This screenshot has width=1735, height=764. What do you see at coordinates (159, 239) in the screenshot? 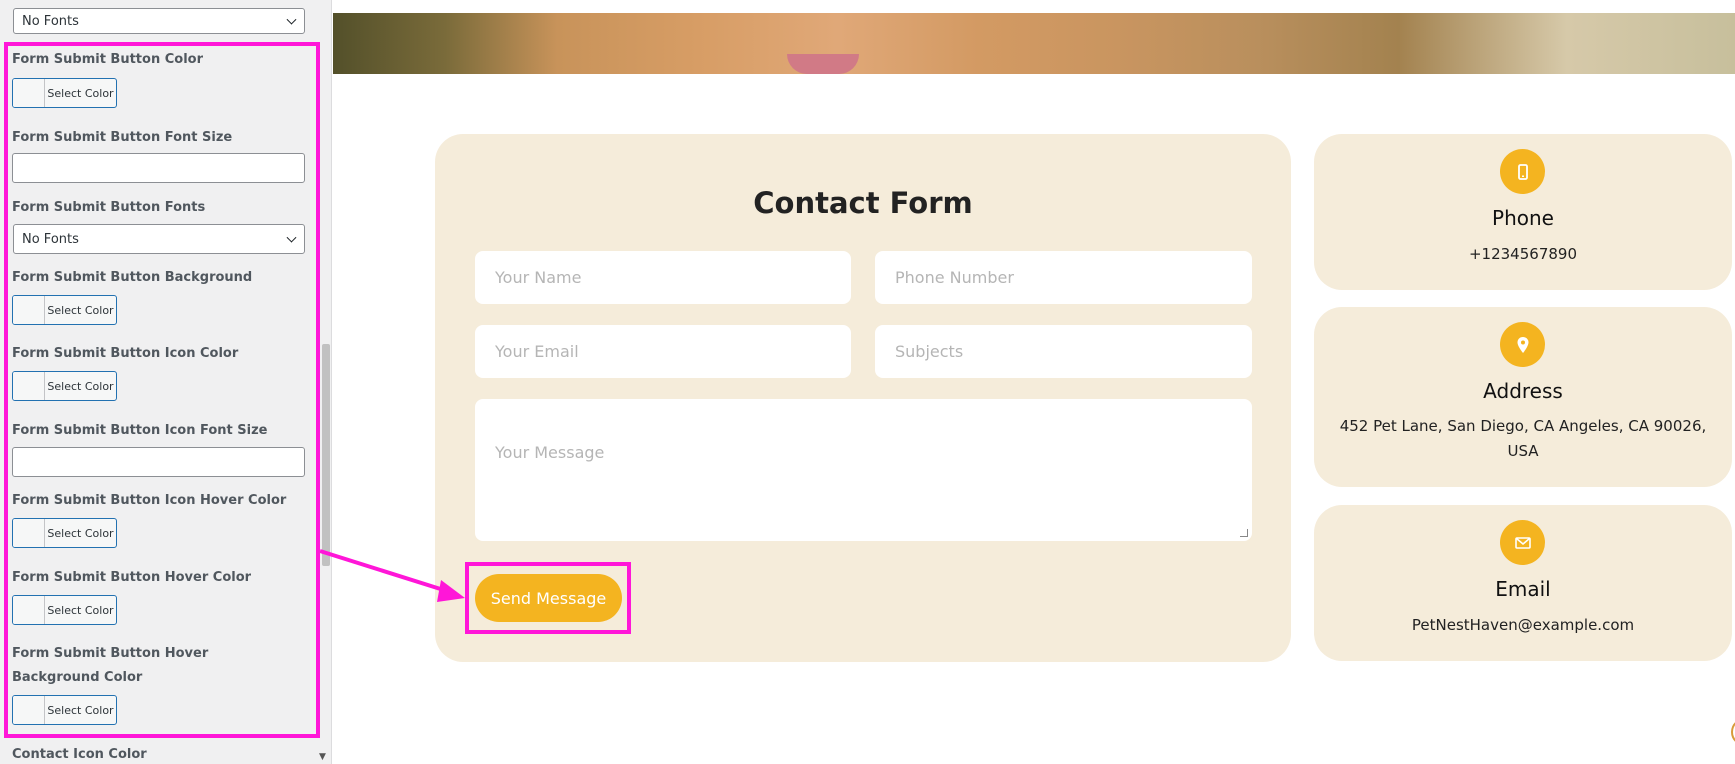
I see `submit-fonts-select: No Fonts` at bounding box center [159, 239].